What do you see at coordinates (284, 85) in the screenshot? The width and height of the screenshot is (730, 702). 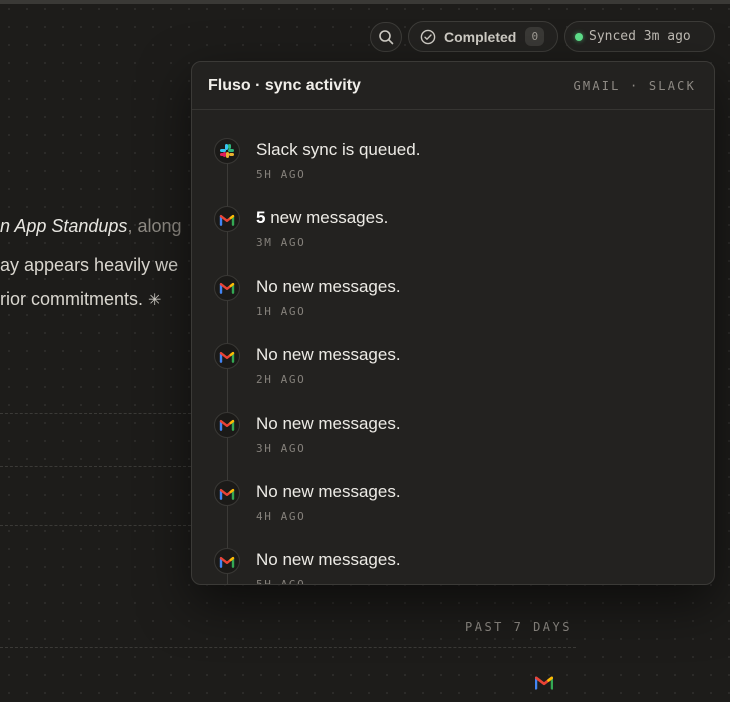 I see `popover-title: Fluso · sync activity` at bounding box center [284, 85].